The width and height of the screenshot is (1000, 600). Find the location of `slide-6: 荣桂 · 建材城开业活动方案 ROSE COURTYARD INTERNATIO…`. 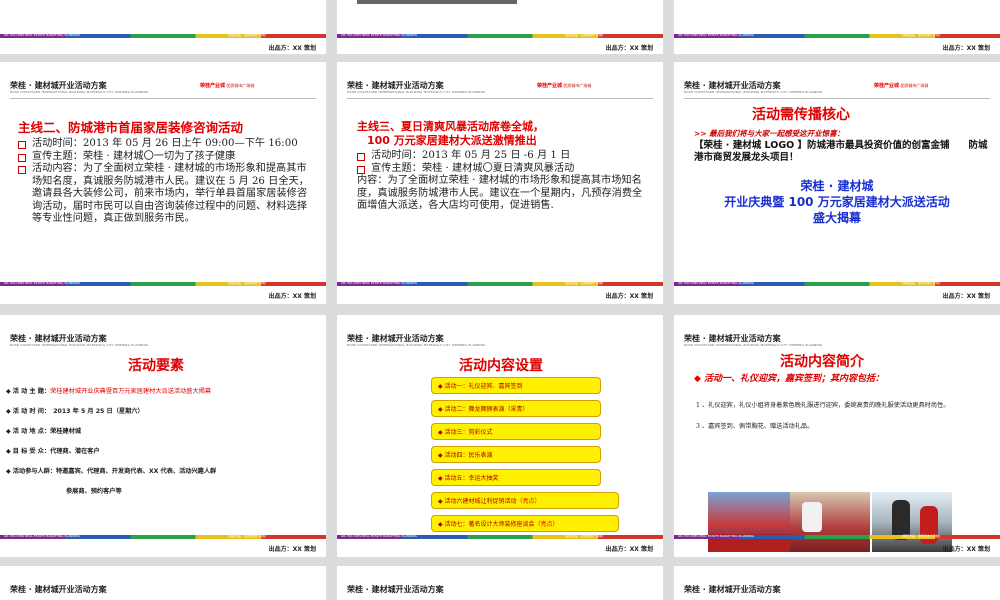

slide-6: 荣桂 · 建材城开业活动方案 ROSE COURTYARD INTERNATIO… is located at coordinates (837, 183).